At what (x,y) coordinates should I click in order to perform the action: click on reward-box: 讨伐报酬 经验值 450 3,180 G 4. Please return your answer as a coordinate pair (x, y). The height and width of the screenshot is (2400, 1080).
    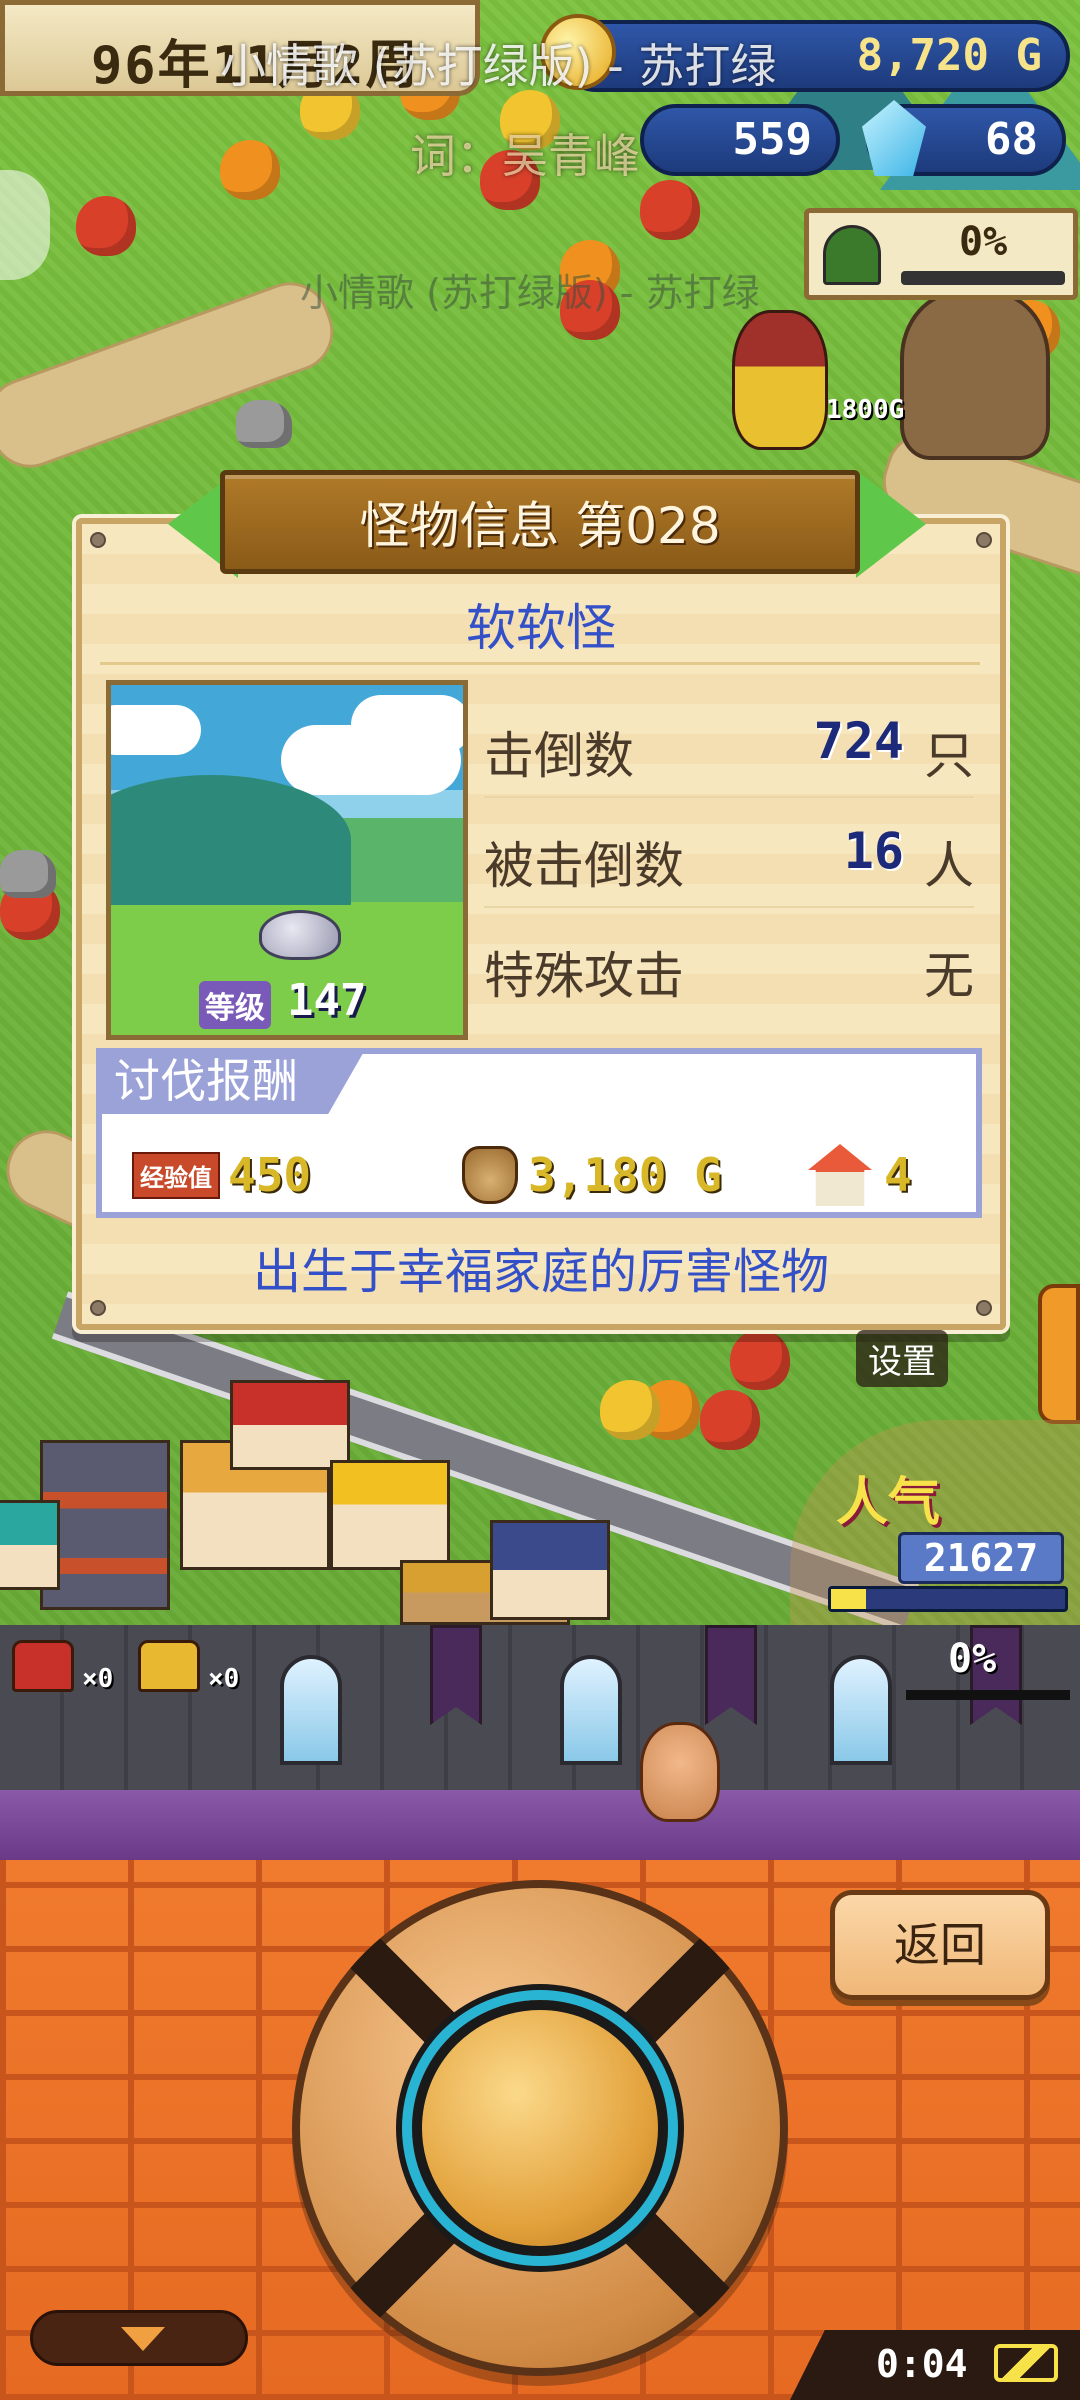
    Looking at the image, I should click on (539, 1133).